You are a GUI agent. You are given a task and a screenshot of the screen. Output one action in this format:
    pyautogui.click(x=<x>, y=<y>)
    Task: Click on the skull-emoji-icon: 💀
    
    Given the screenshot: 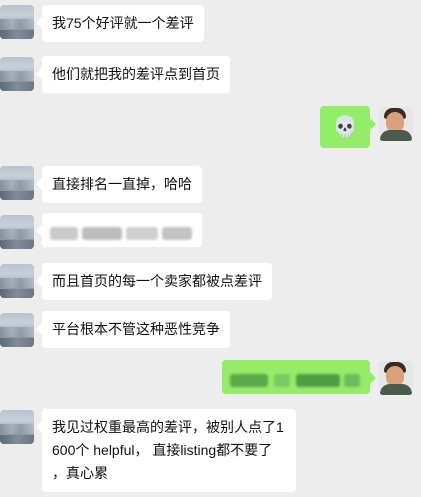 What is the action you would take?
    pyautogui.click(x=345, y=127)
    